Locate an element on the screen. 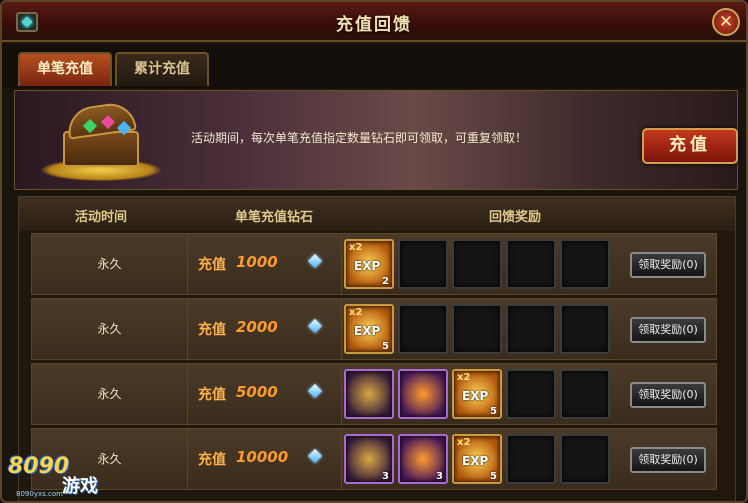 The image size is (748, 503). horn-item-icon: 3 is located at coordinates (369, 459).